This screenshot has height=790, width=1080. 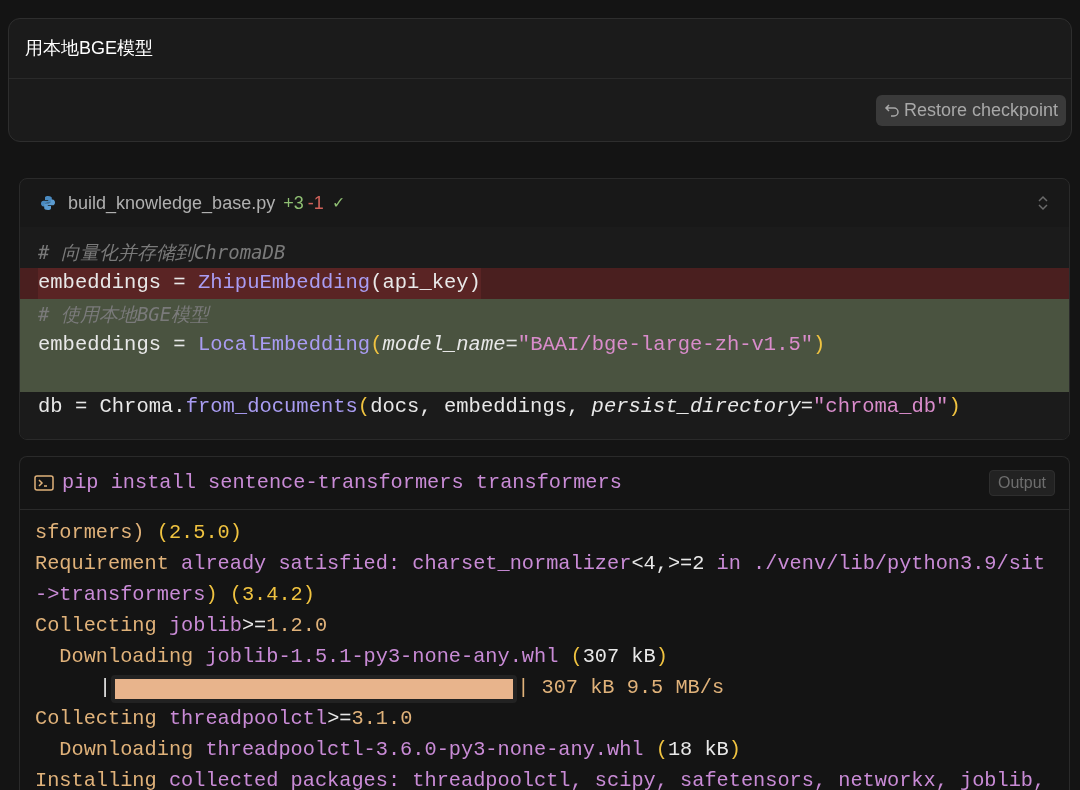 I want to click on undo-icon, so click(x=891, y=110).